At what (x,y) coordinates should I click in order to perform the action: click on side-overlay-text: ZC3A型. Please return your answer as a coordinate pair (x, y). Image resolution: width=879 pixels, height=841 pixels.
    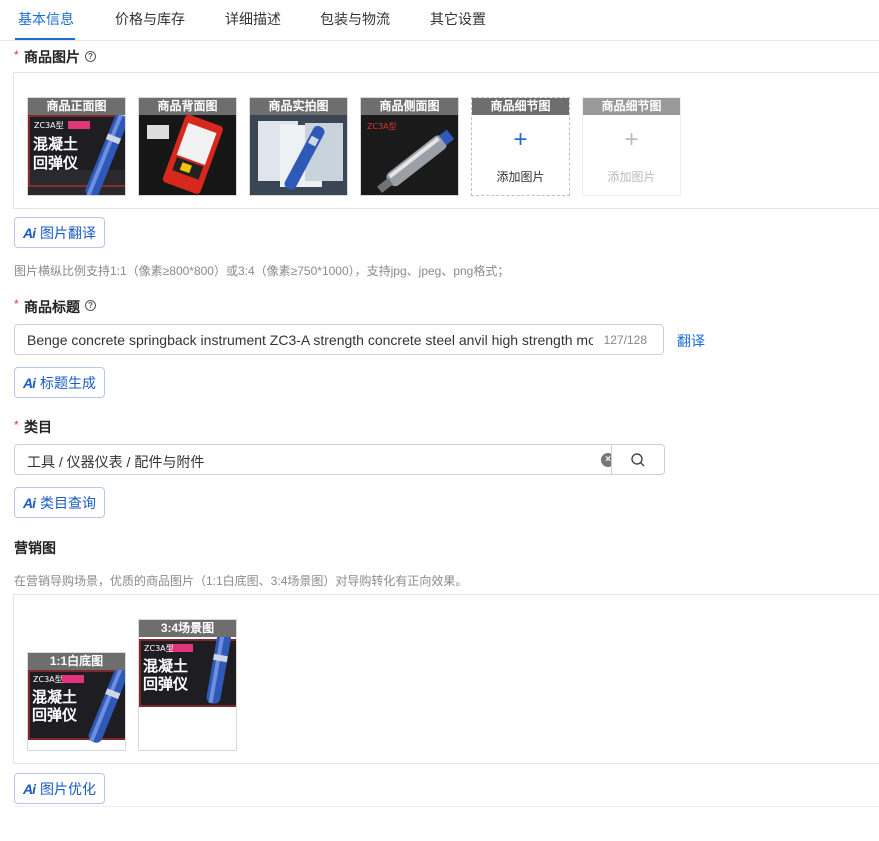
    Looking at the image, I should click on (382, 126).